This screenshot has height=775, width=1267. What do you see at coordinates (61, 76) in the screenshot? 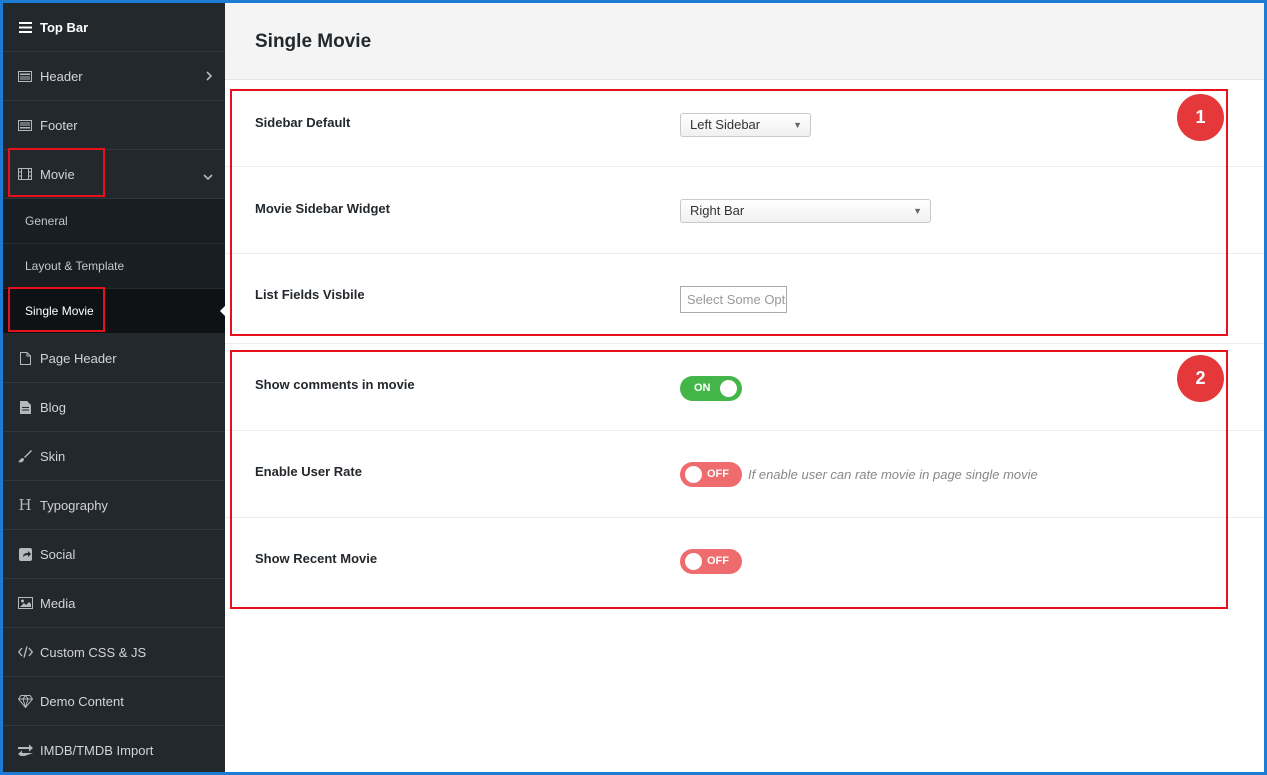
I see `sidebar-item-label: Header` at bounding box center [61, 76].